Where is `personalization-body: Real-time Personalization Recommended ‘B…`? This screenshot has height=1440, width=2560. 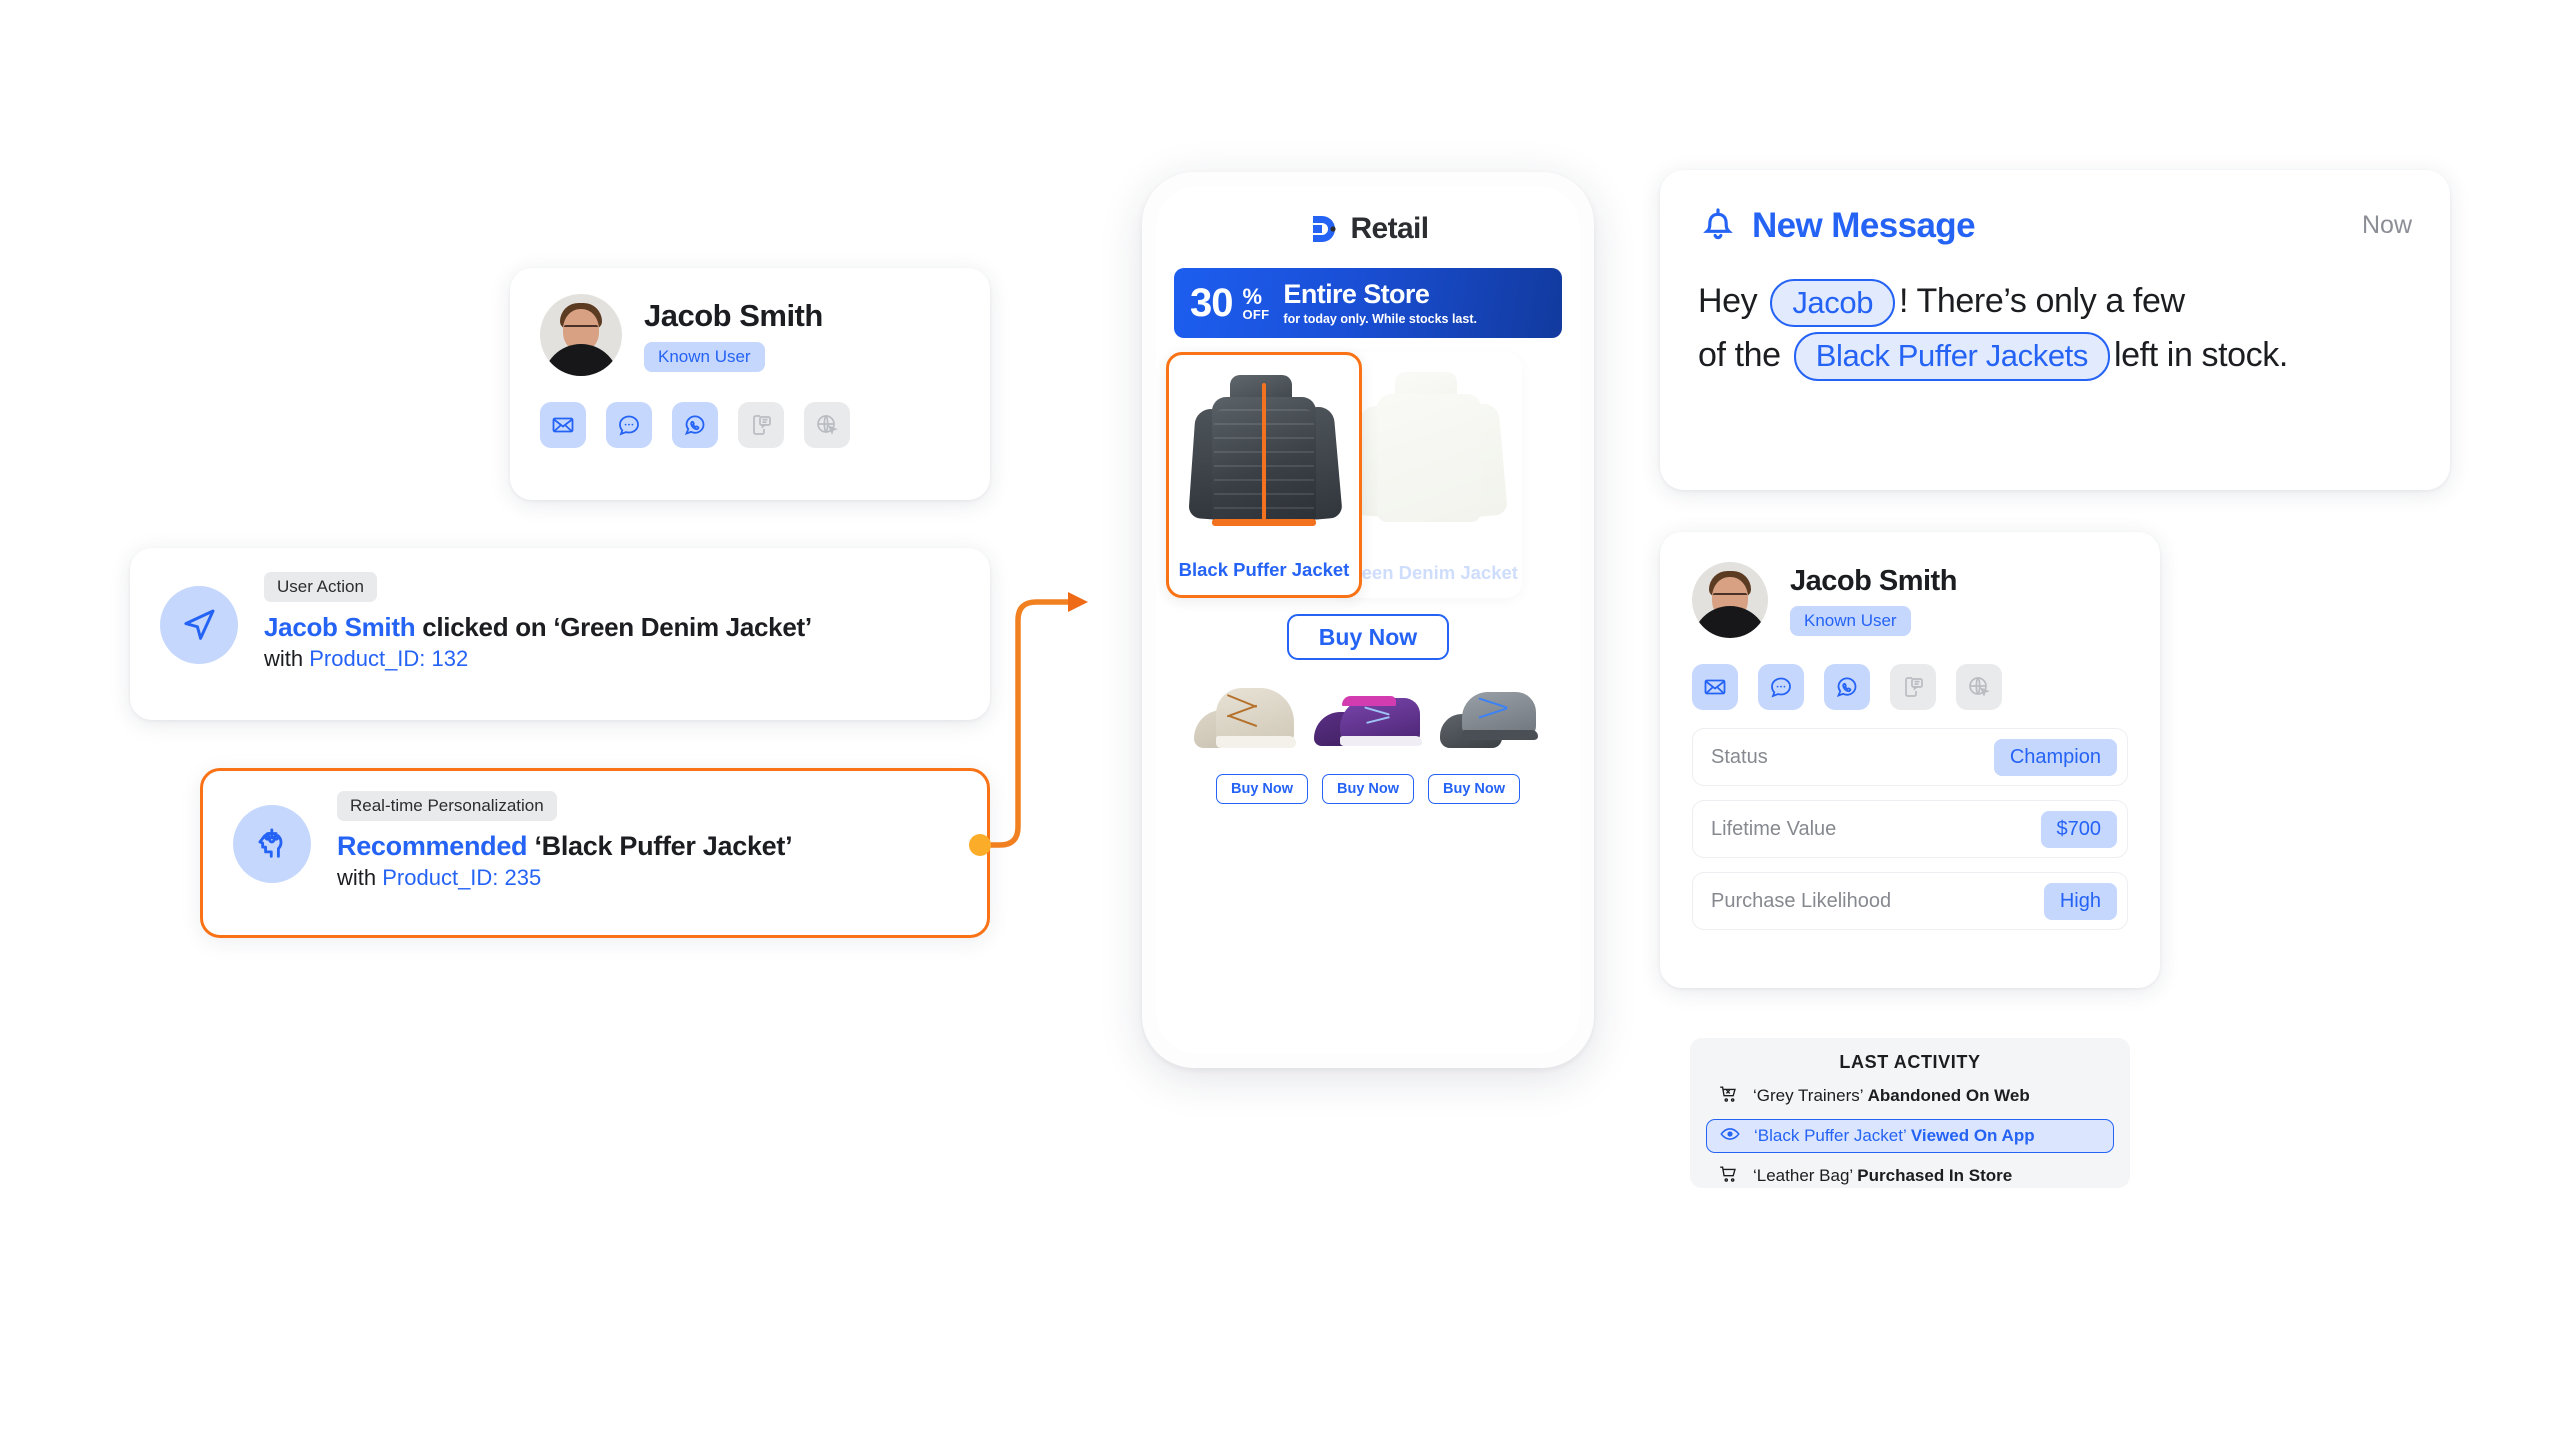
personalization-body: Real-time Personalization Recommended ‘B… is located at coordinates (565, 841).